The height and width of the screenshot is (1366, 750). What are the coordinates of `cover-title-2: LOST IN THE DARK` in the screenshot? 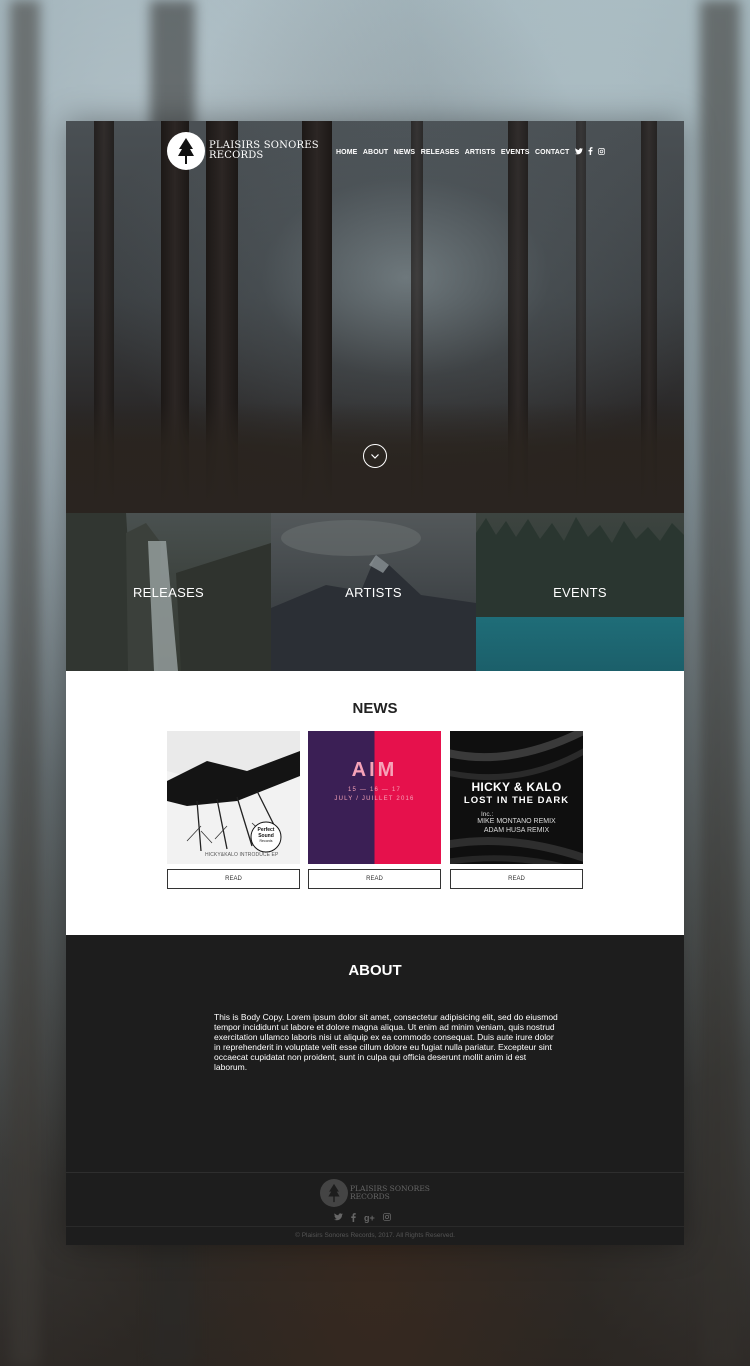 It's located at (516, 800).